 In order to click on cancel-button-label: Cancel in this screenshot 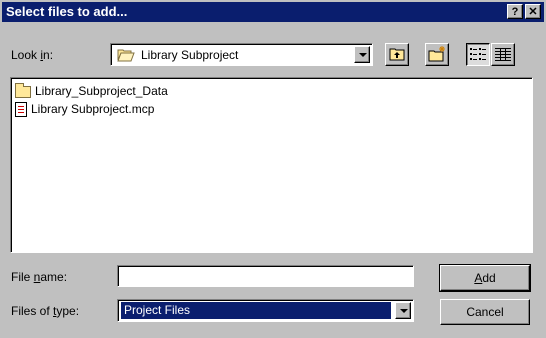, I will do `click(485, 312)`.